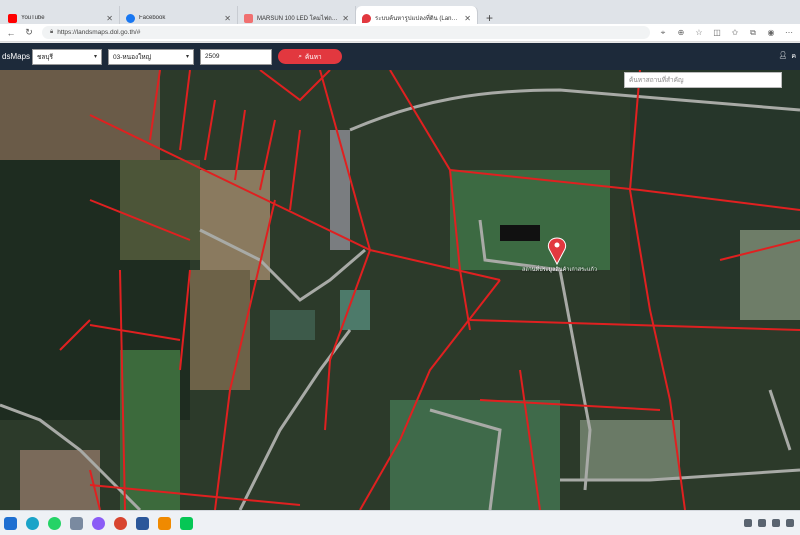  Describe the element at coordinates (186, 523) in the screenshot. I see `line-icon` at that location.